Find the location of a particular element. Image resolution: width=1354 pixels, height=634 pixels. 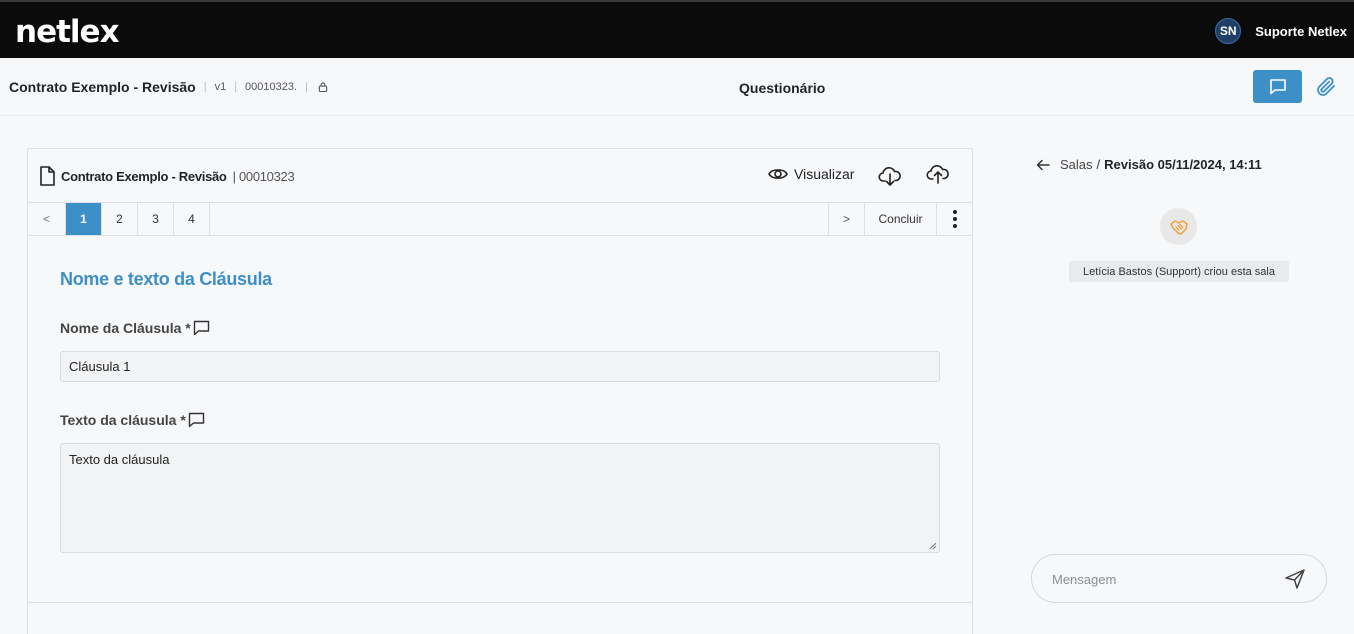

lock-icon is located at coordinates (323, 87).